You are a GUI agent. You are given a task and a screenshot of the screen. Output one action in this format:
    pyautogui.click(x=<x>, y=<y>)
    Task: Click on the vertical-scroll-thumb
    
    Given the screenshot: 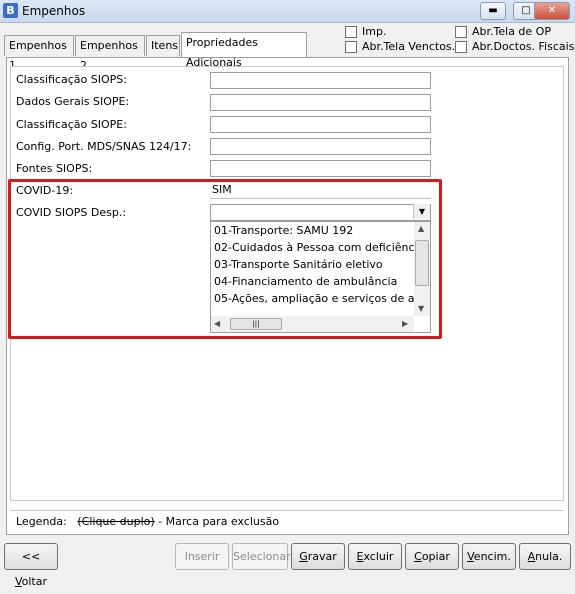 What is the action you would take?
    pyautogui.click(x=422, y=263)
    